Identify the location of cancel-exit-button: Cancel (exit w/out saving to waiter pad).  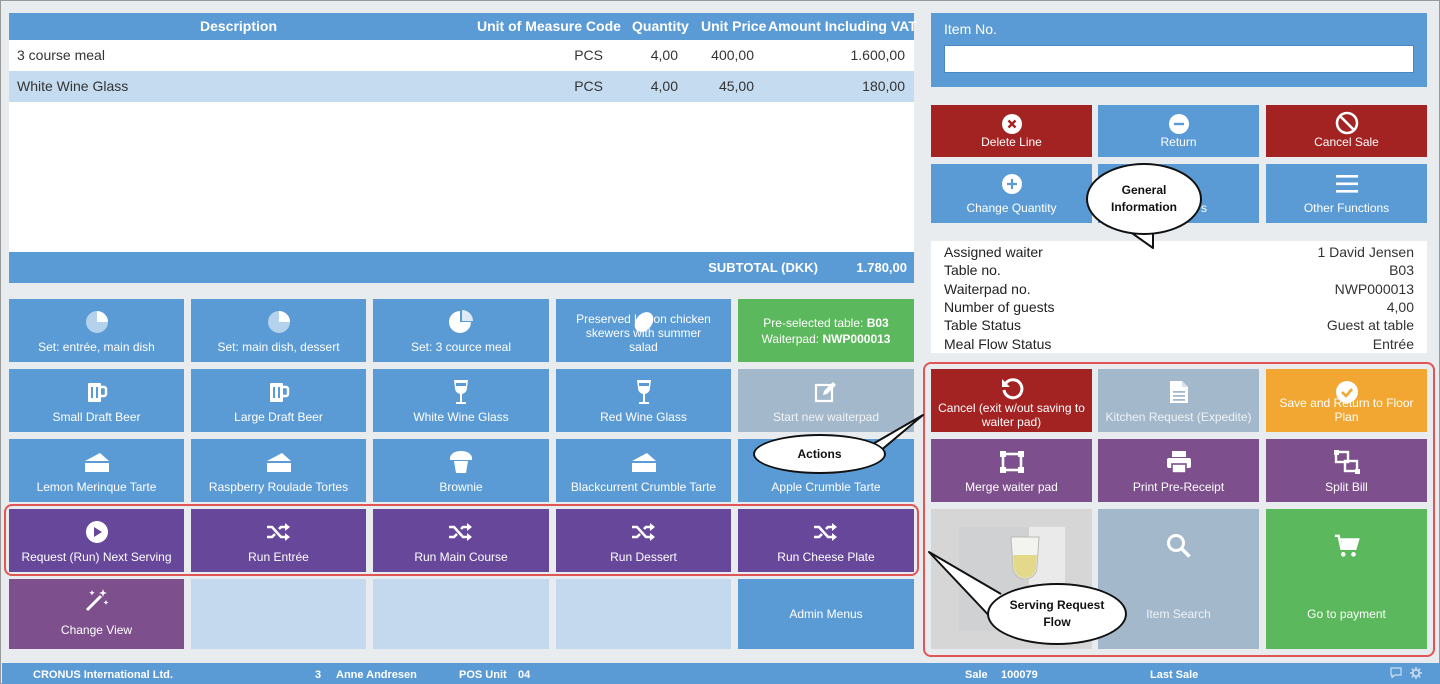
(1011, 400).